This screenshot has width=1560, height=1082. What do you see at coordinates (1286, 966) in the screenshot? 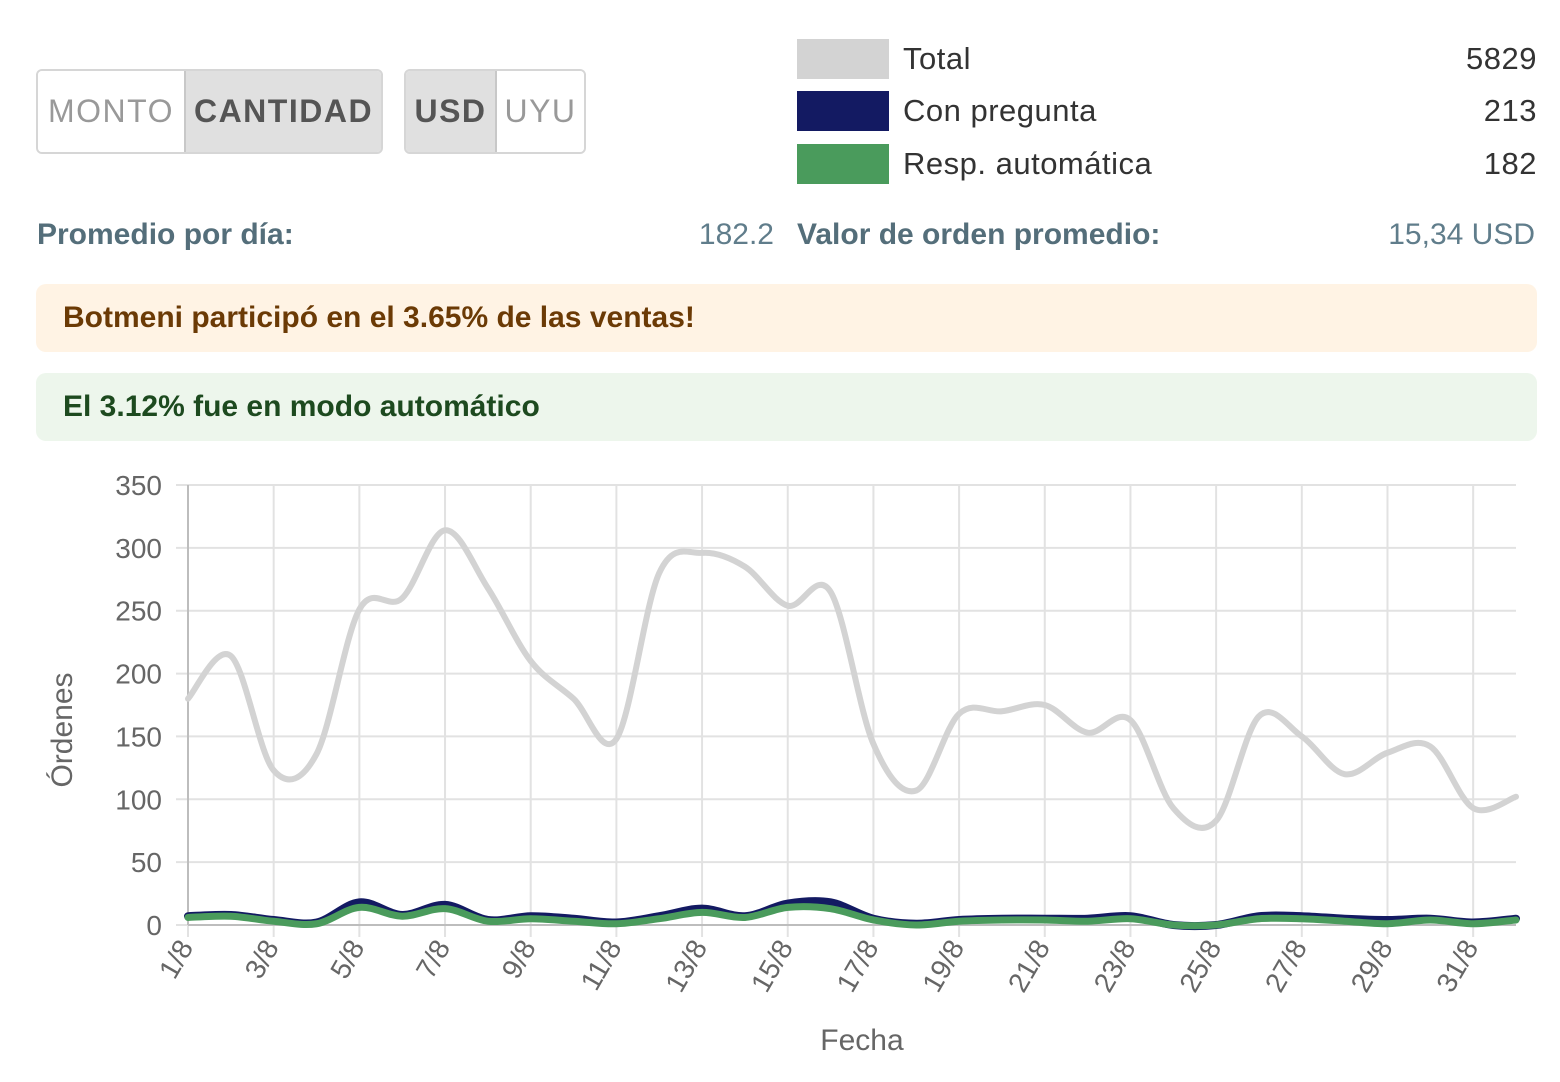
I see `x-tick-label: 27/8` at bounding box center [1286, 966].